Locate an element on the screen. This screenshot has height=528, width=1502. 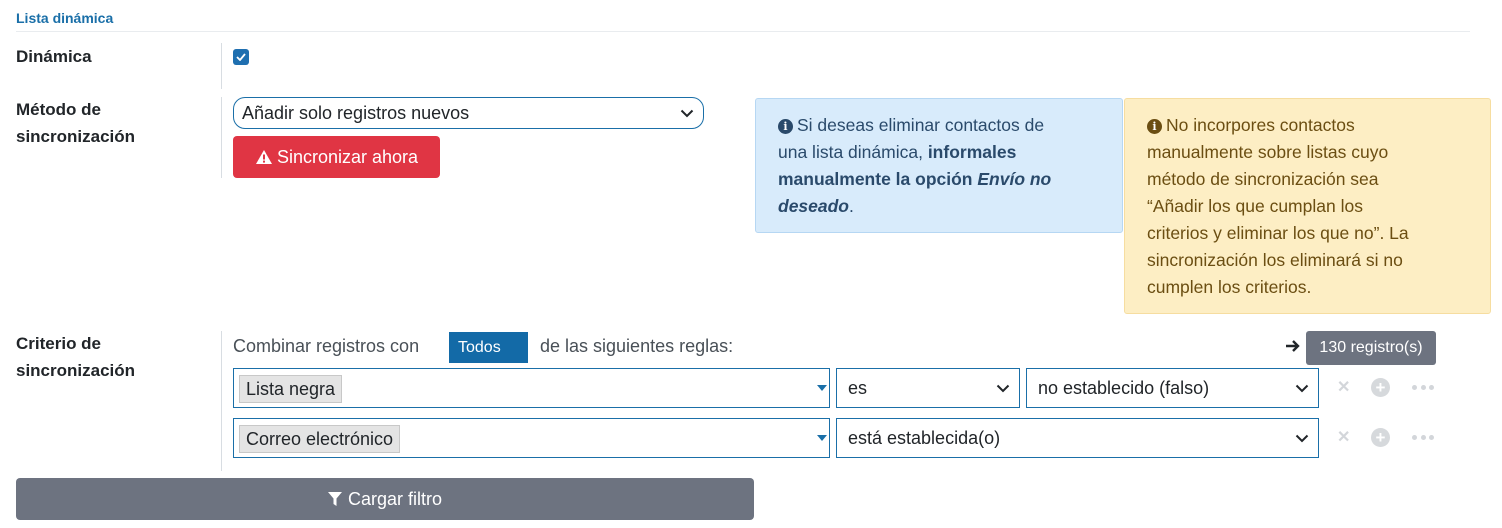
sync-method-select: Añadir solo registros nuevos is located at coordinates (468, 113).